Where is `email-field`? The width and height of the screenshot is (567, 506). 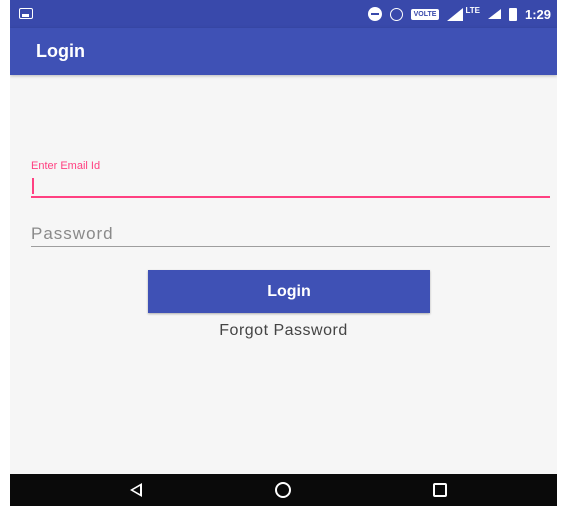
email-field is located at coordinates (290, 186).